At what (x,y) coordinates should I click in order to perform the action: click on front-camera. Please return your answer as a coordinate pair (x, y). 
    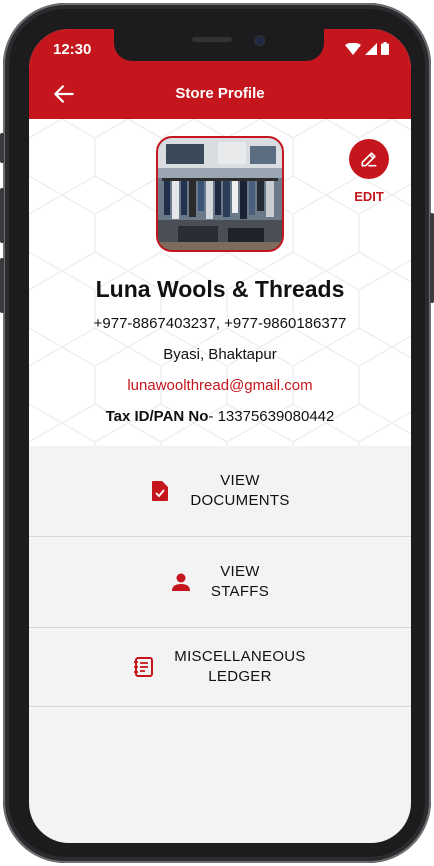
    Looking at the image, I should click on (259, 40).